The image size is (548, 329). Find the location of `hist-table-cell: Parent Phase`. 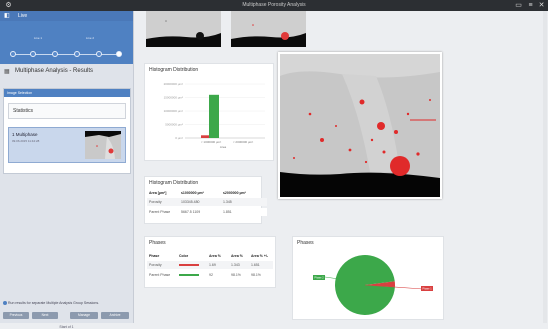

hist-table-cell: Parent Phase is located at coordinates (160, 212).